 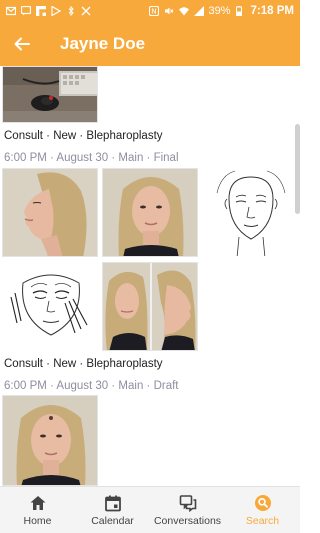 I want to click on svg-text: N, so click(x=153, y=12).